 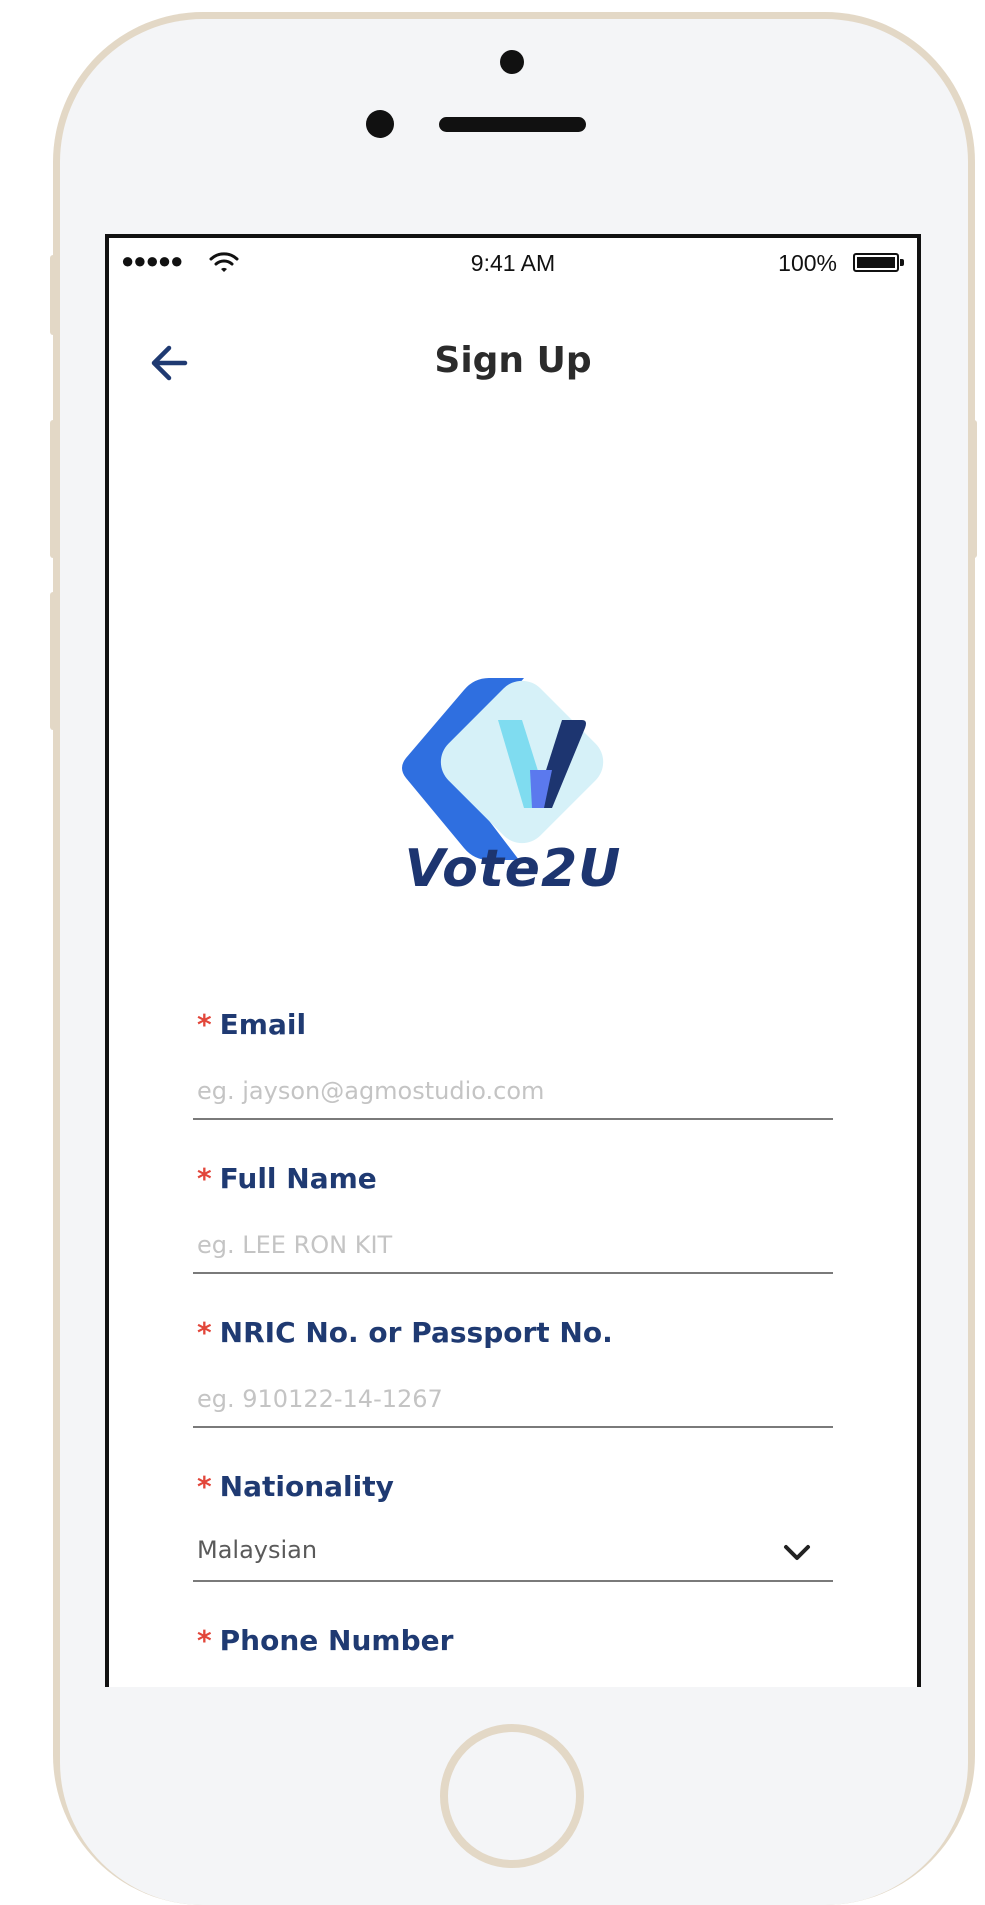 What do you see at coordinates (252, 1024) in the screenshot?
I see `email-label: * Email` at bounding box center [252, 1024].